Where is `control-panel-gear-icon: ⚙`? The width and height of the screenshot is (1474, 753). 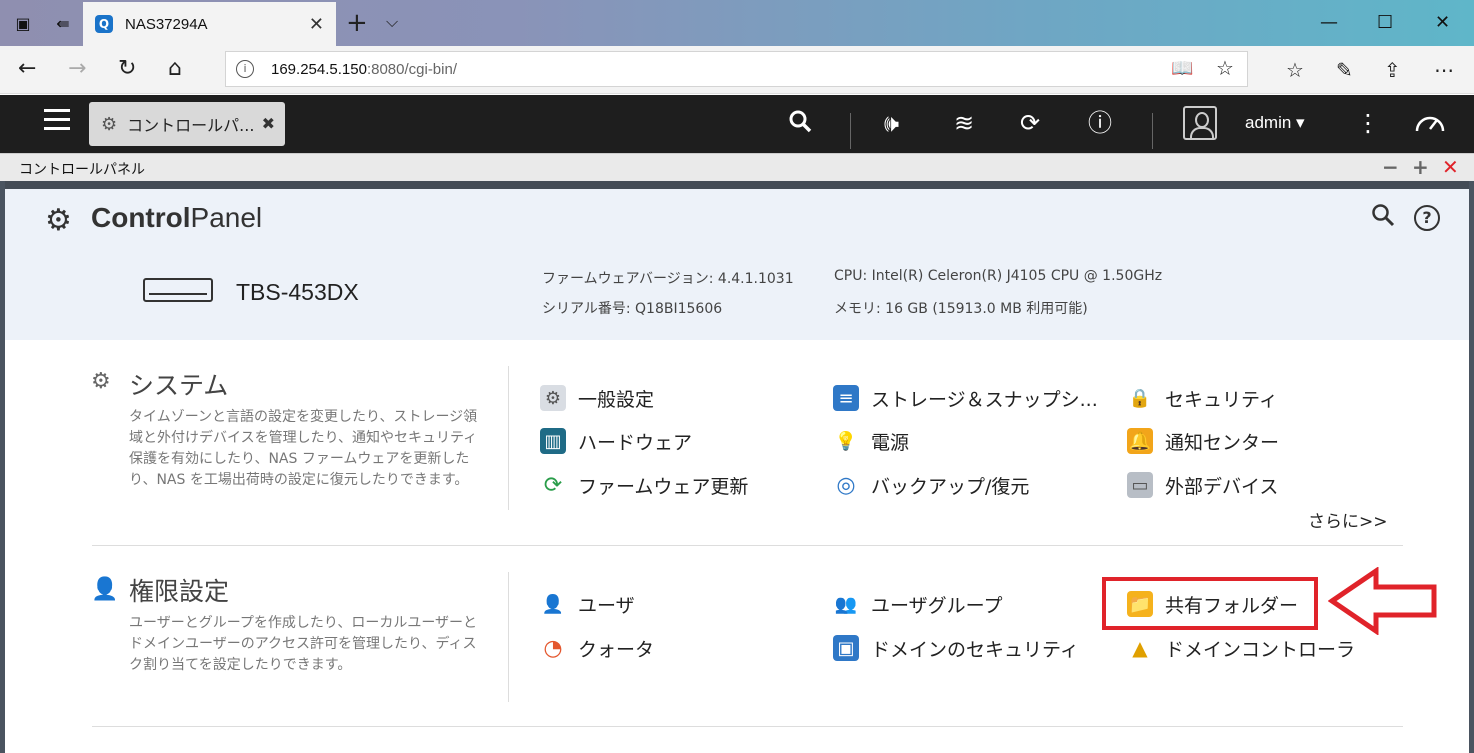 control-panel-gear-icon: ⚙ is located at coordinates (58, 220).